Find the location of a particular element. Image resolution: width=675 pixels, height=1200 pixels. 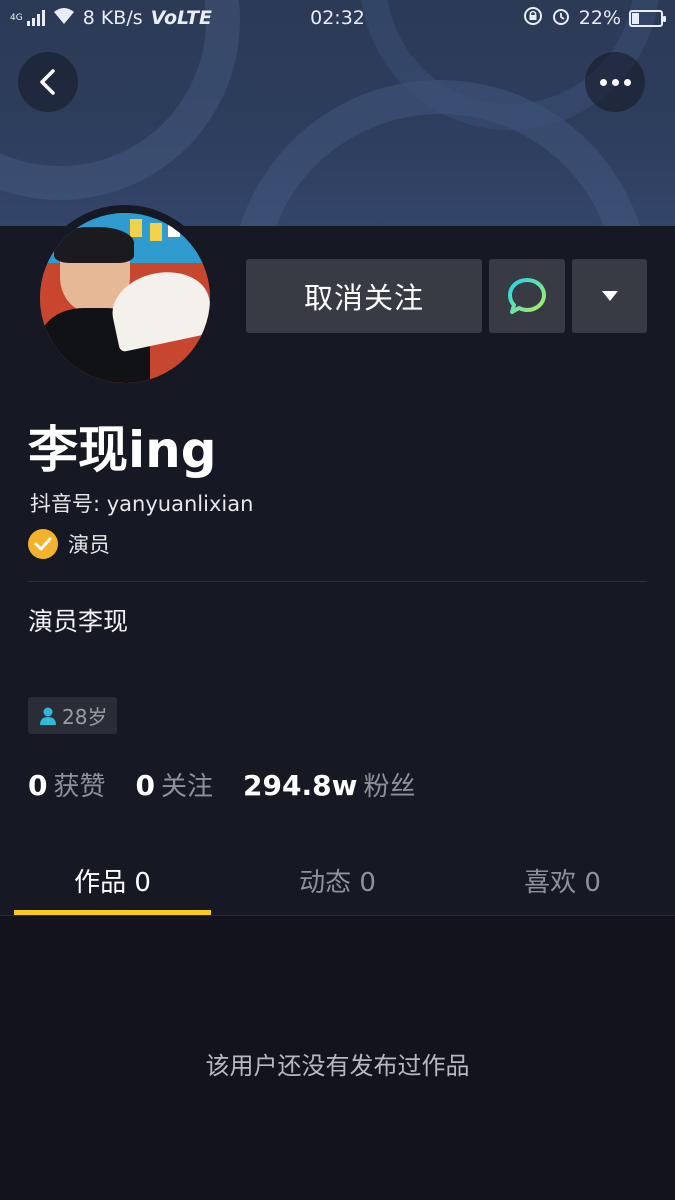

stat-following: 0 关注 is located at coordinates (175, 784).